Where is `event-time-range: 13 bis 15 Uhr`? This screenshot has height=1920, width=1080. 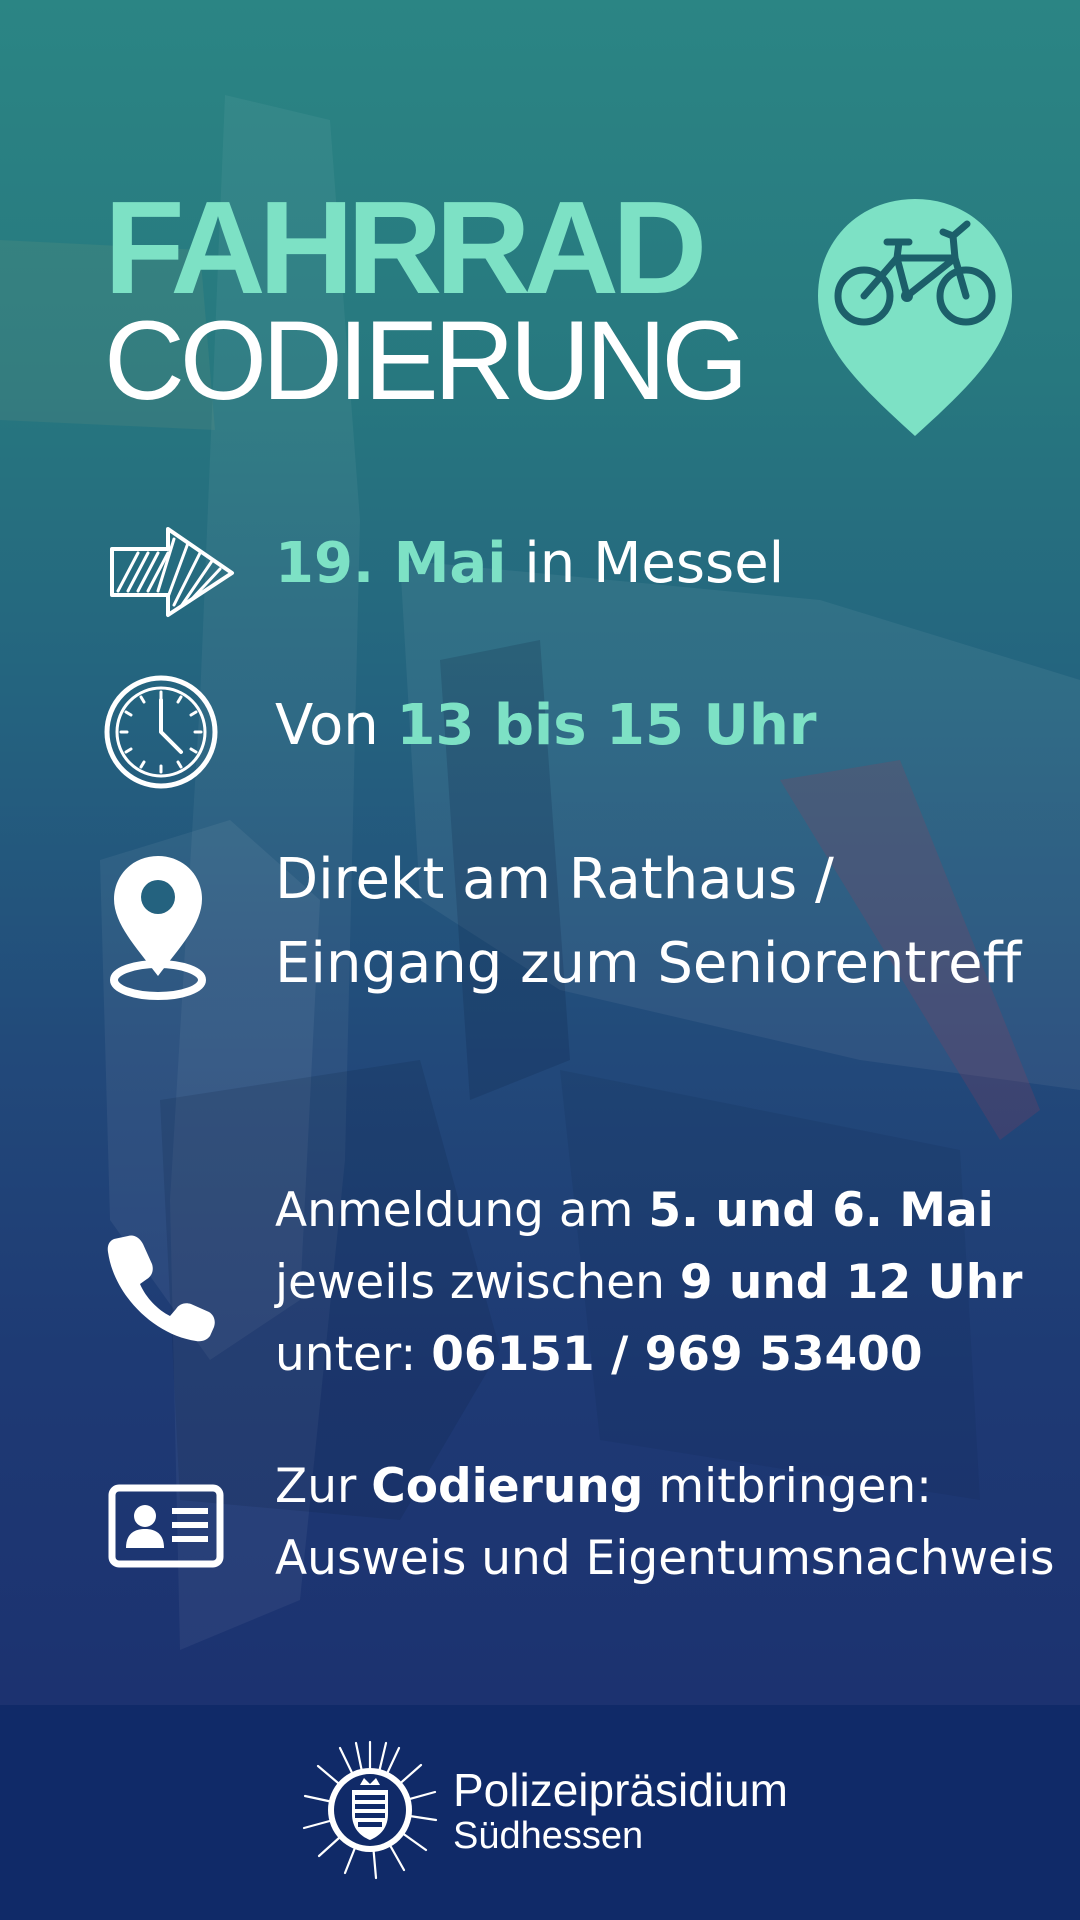
event-time-range: 13 bis 15 Uhr is located at coordinates (606, 725).